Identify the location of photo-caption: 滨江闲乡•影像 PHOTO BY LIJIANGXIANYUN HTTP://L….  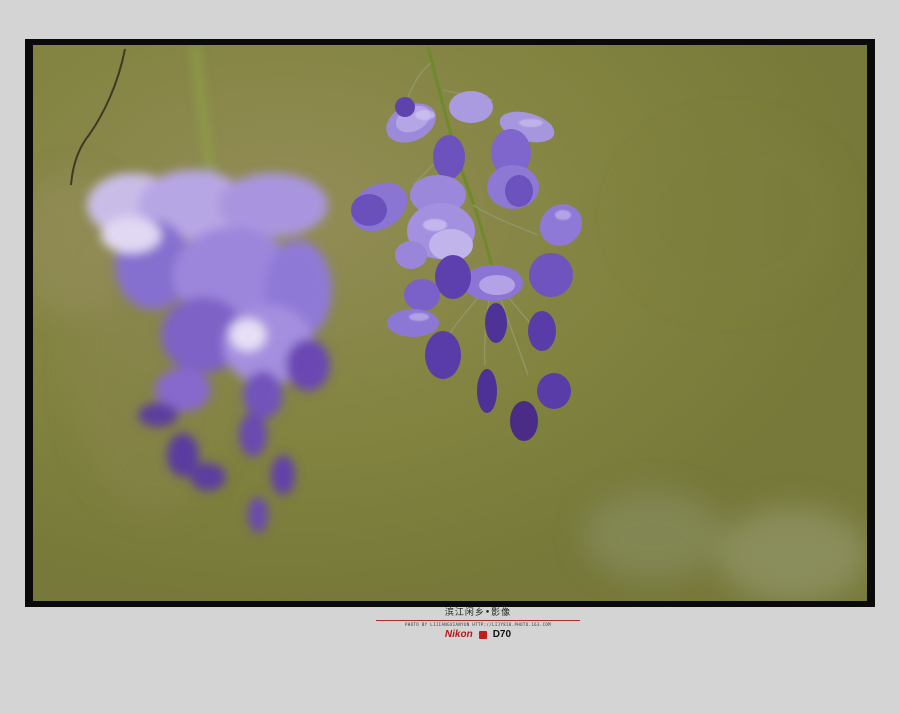
(478, 625).